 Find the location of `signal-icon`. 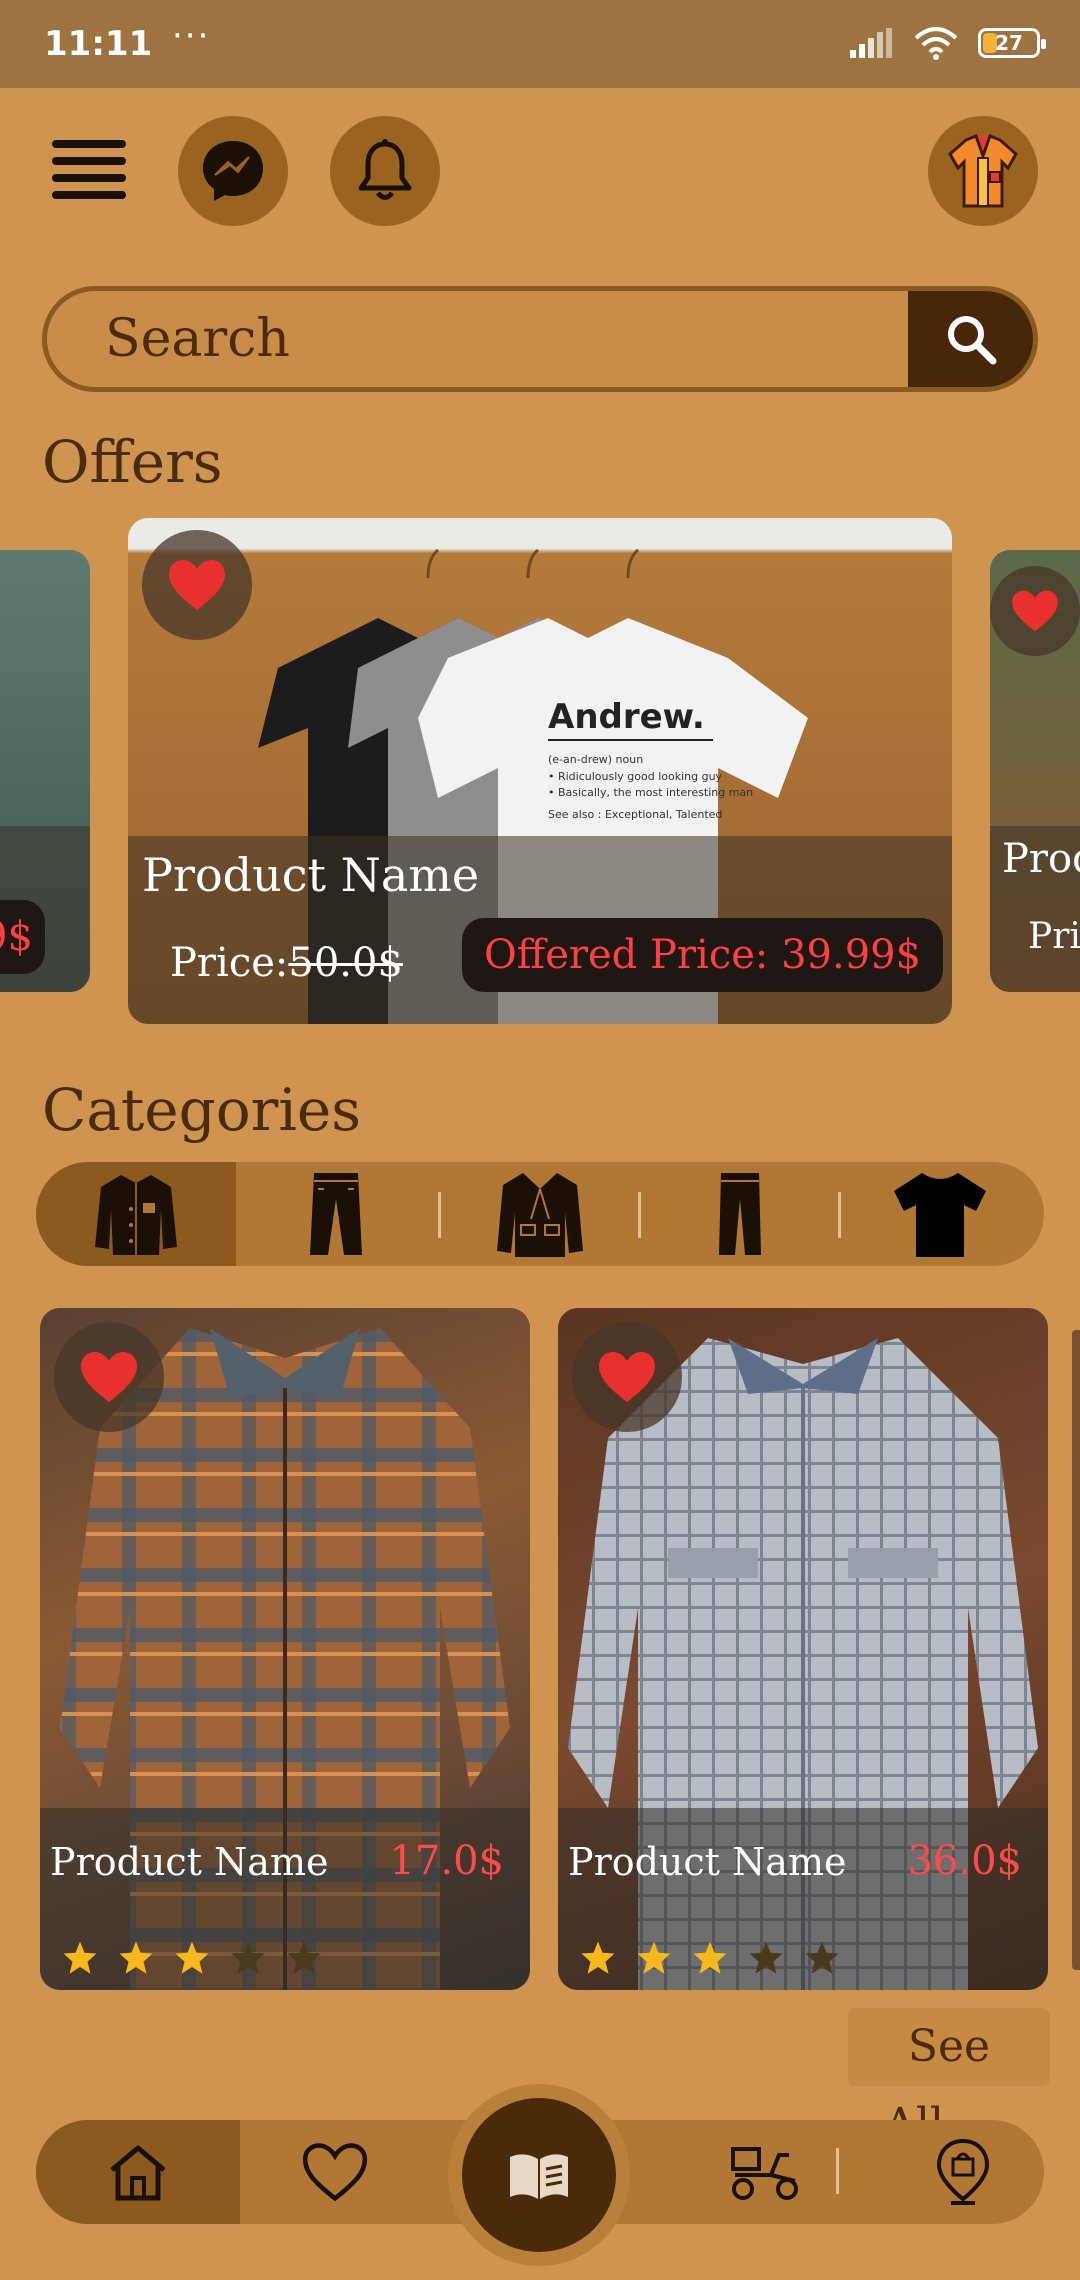

signal-icon is located at coordinates (871, 43).